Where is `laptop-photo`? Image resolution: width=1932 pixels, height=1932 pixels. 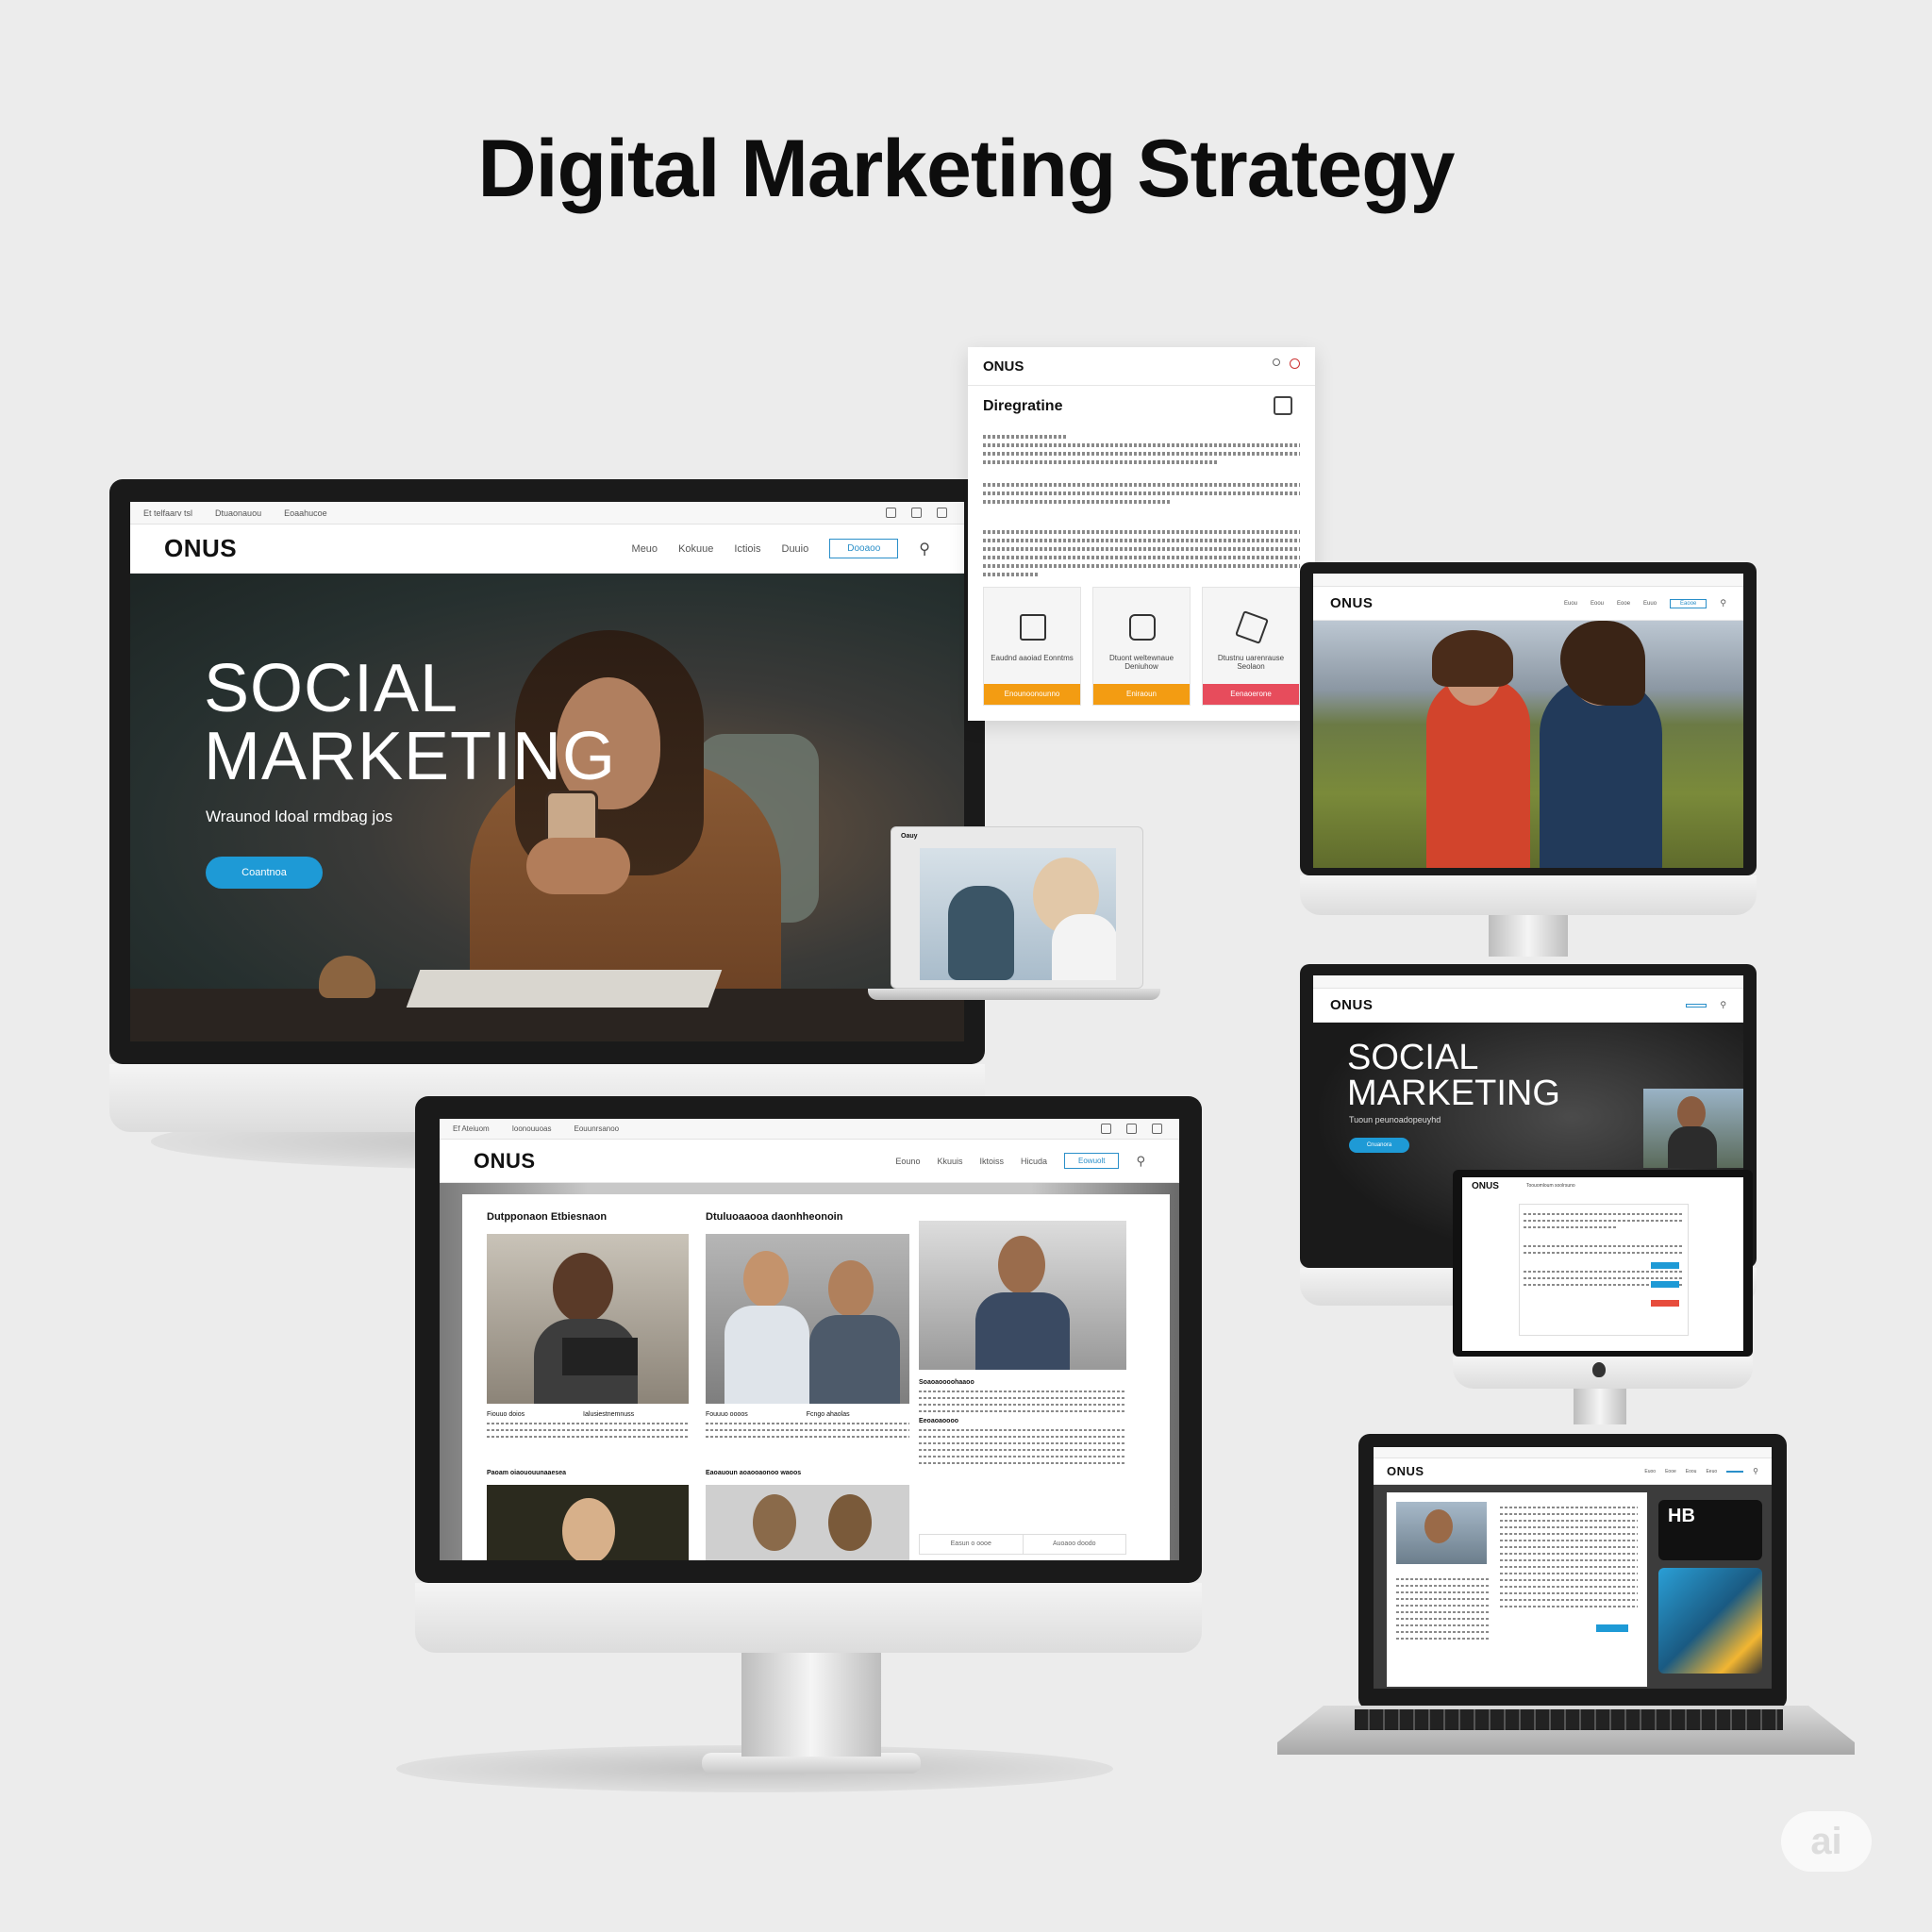 laptop-photo is located at coordinates (1442, 1533).